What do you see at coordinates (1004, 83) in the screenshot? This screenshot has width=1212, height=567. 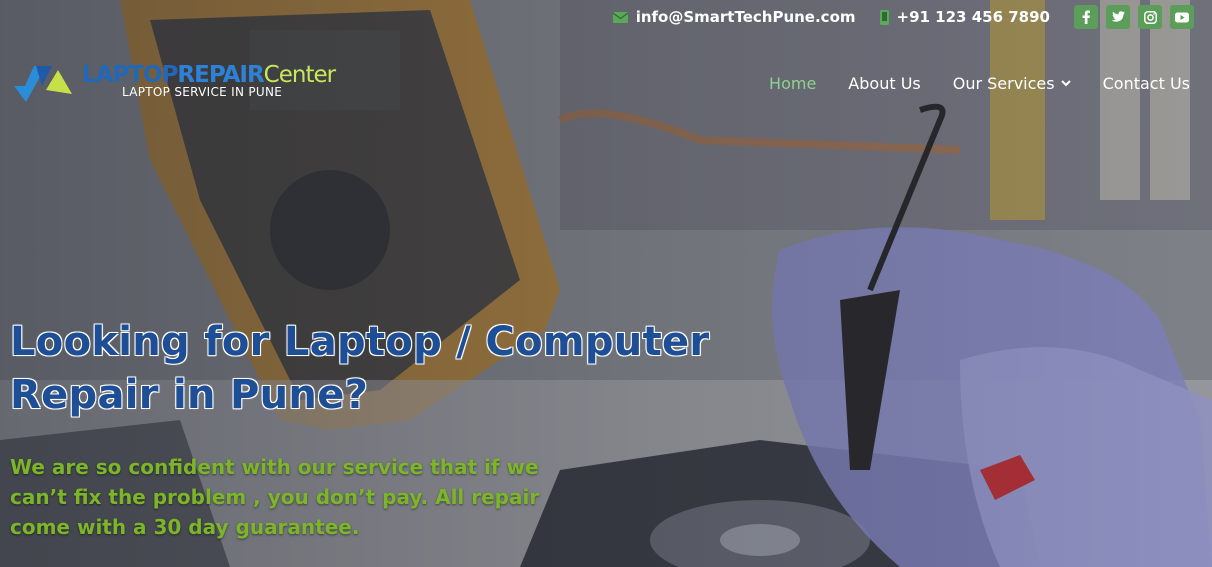 I see `nav-item-label: Our Services` at bounding box center [1004, 83].